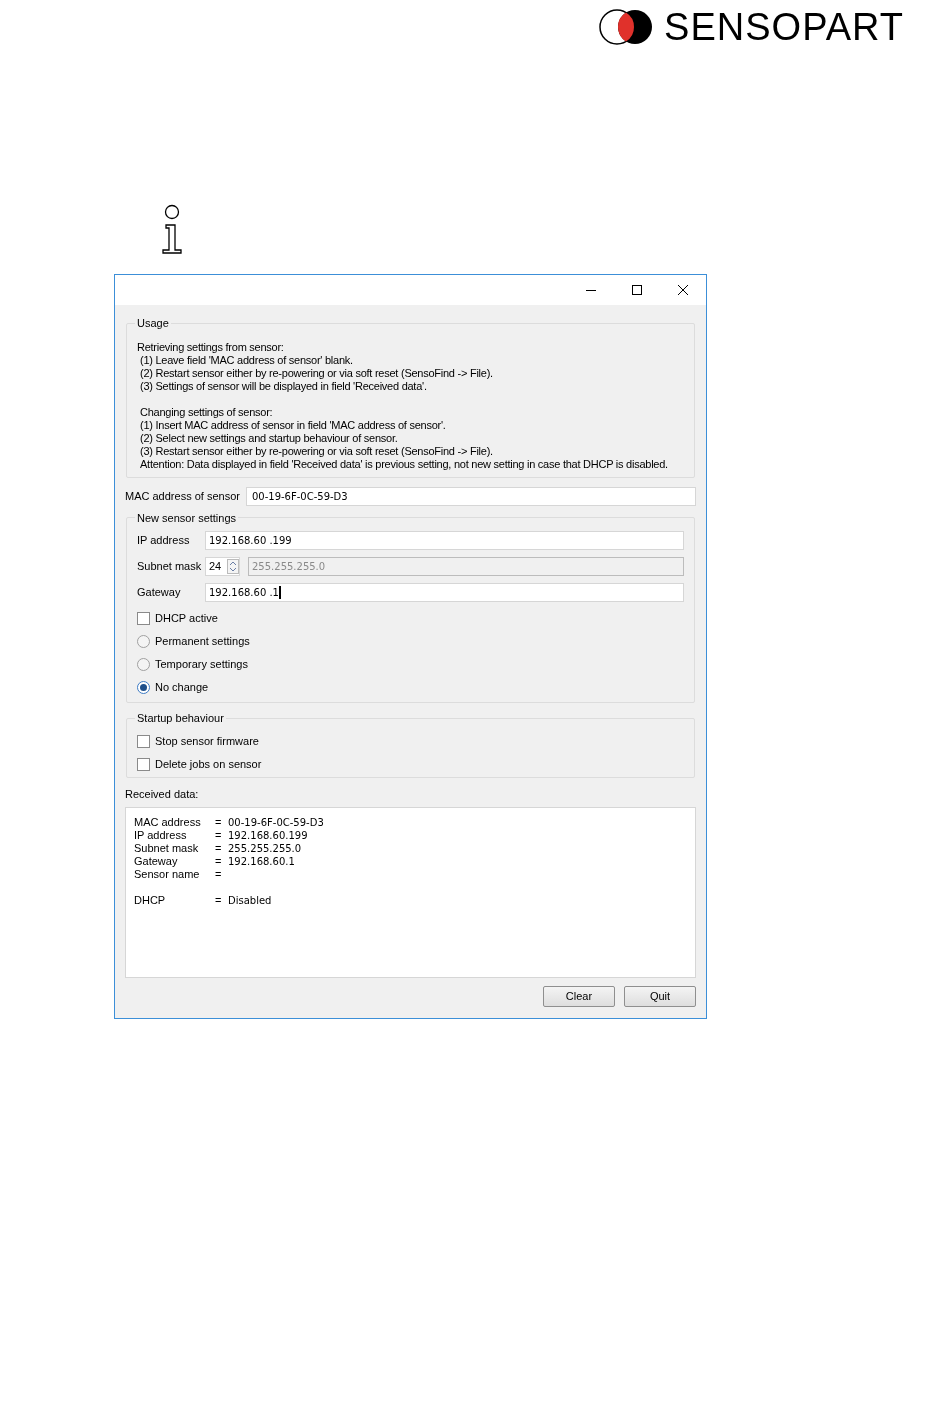 This screenshot has width=950, height=1402. Describe the element at coordinates (170, 567) in the screenshot. I see `field-label: Subnet mask` at that location.